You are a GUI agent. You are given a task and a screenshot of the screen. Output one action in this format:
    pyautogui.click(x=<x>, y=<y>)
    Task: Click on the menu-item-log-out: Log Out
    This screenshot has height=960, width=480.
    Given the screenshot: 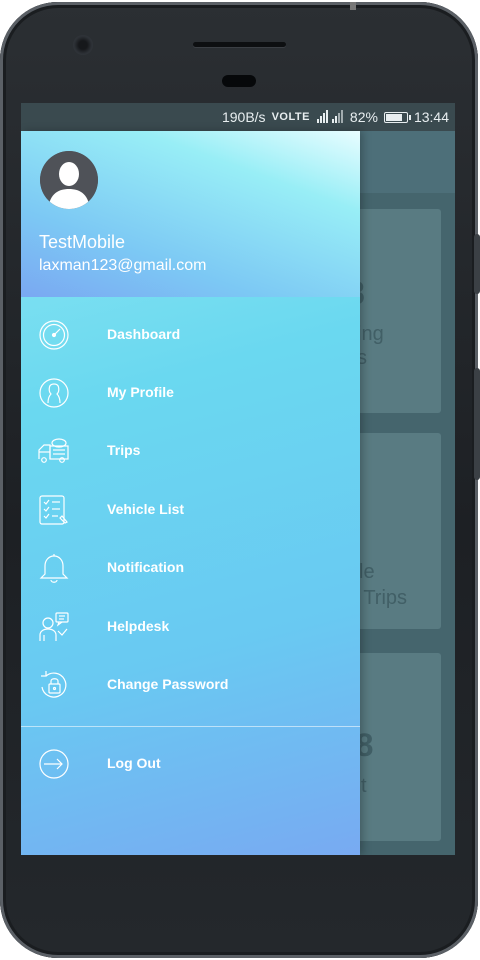 What is the action you would take?
    pyautogui.click(x=190, y=765)
    